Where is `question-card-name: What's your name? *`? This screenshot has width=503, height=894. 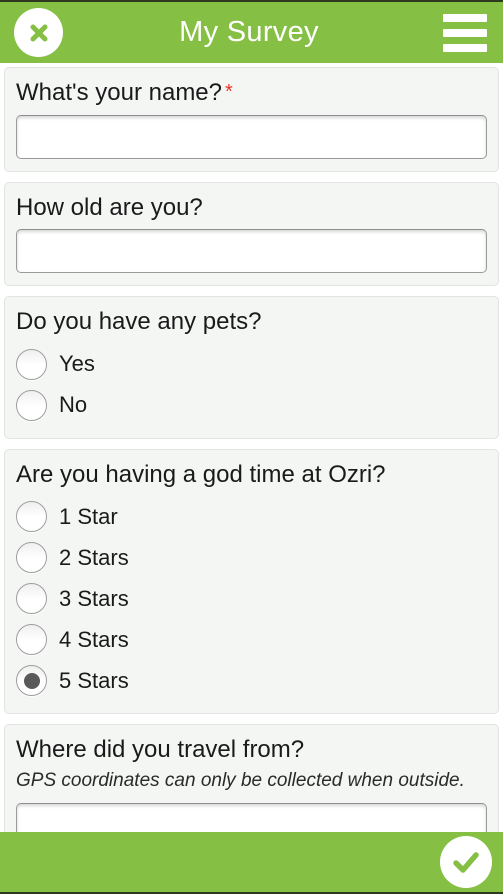 question-card-name: What's your name? * is located at coordinates (251, 119).